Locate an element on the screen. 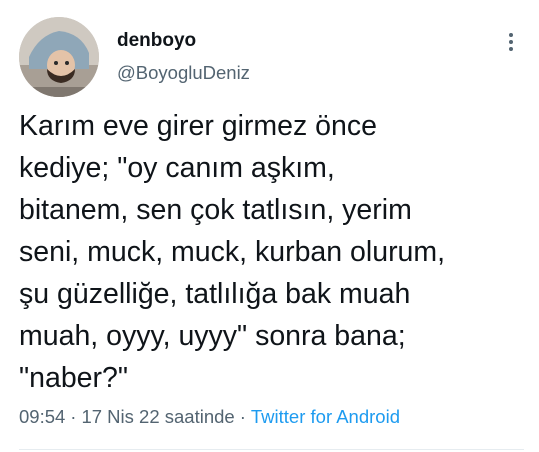  avatar is located at coordinates (59, 57).